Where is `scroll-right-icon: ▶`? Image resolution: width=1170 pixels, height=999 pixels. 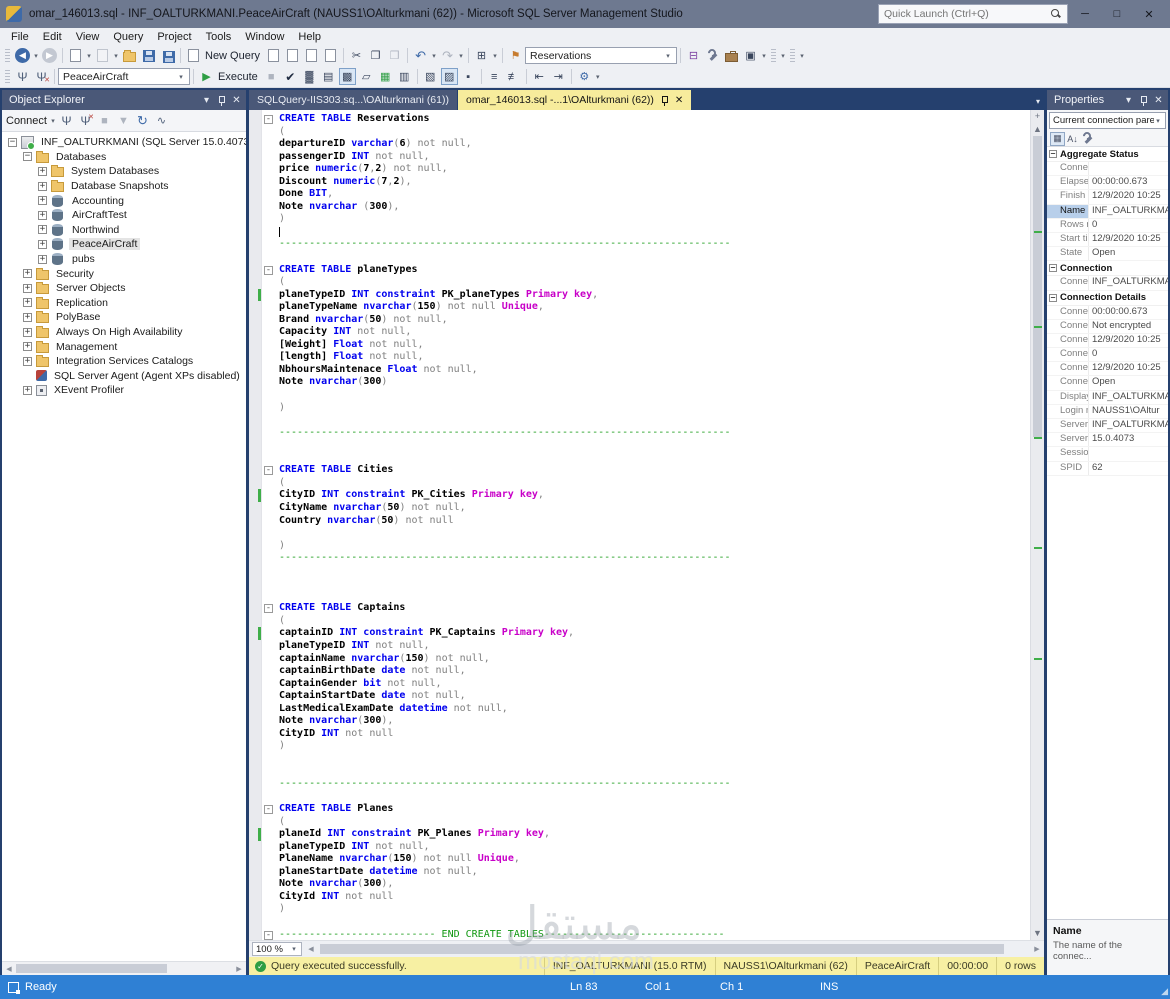 scroll-right-icon: ▶ is located at coordinates (1037, 949).